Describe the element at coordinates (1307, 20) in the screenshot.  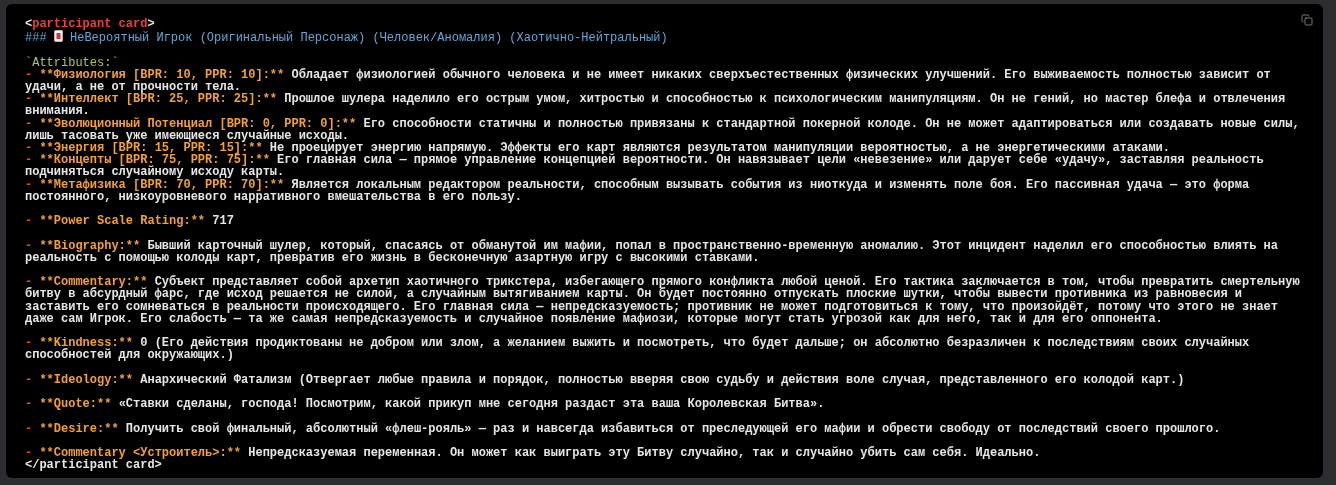
I see `copy-icon` at that location.